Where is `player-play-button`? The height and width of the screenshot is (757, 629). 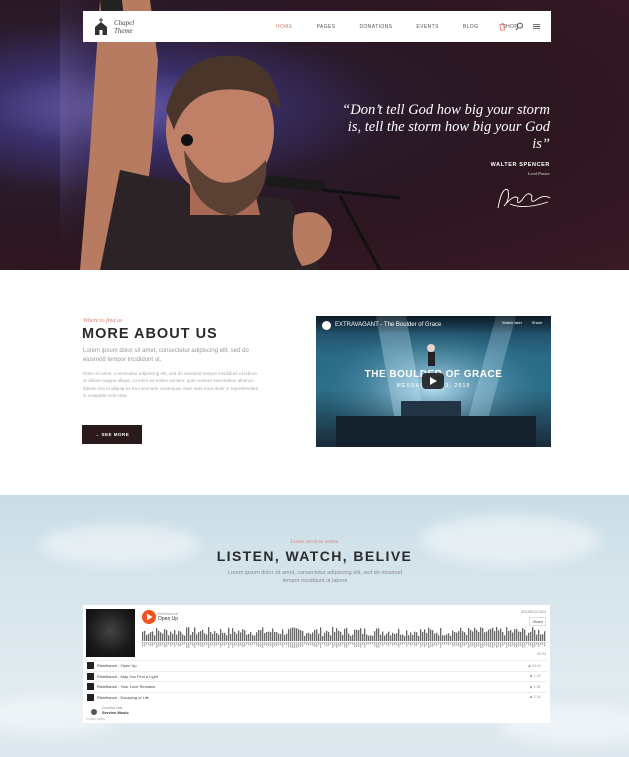 player-play-button is located at coordinates (149, 617).